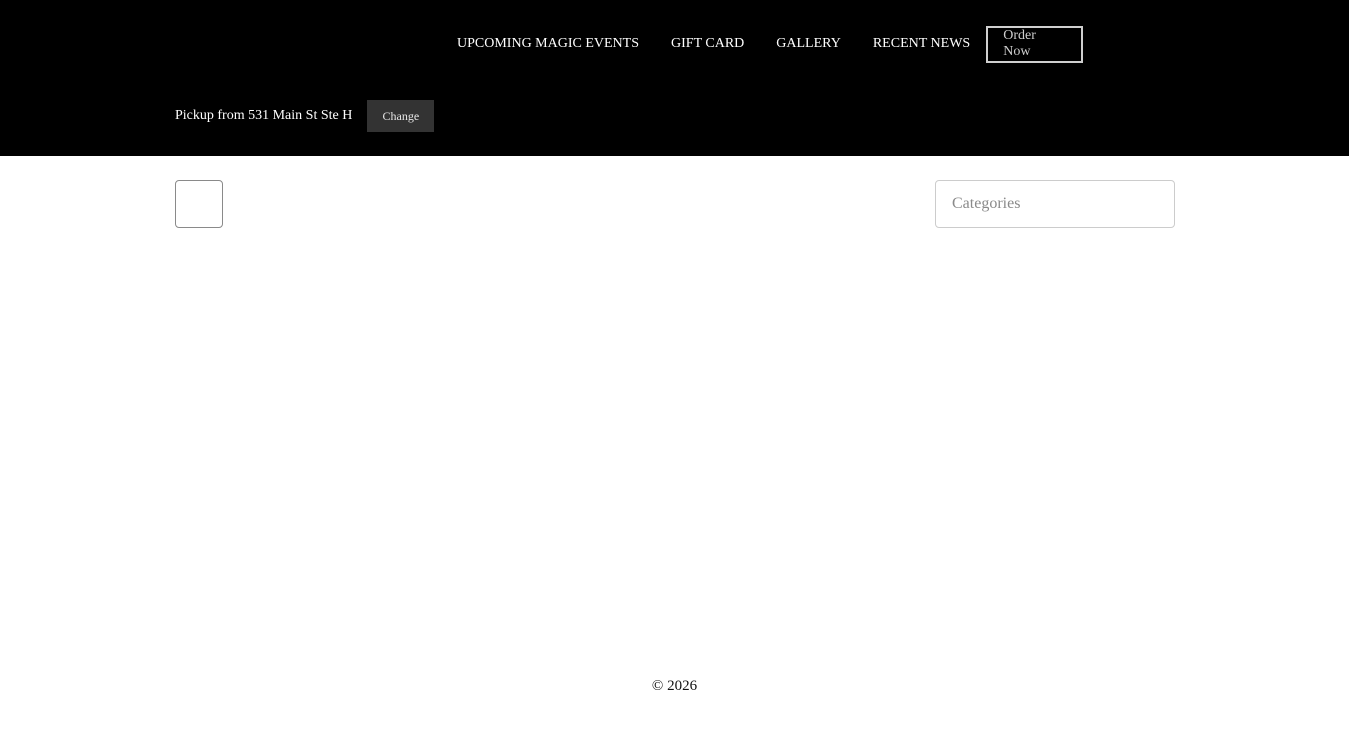 The width and height of the screenshot is (1349, 749). What do you see at coordinates (1035, 44) in the screenshot?
I see `order-now-button: Order Now` at bounding box center [1035, 44].